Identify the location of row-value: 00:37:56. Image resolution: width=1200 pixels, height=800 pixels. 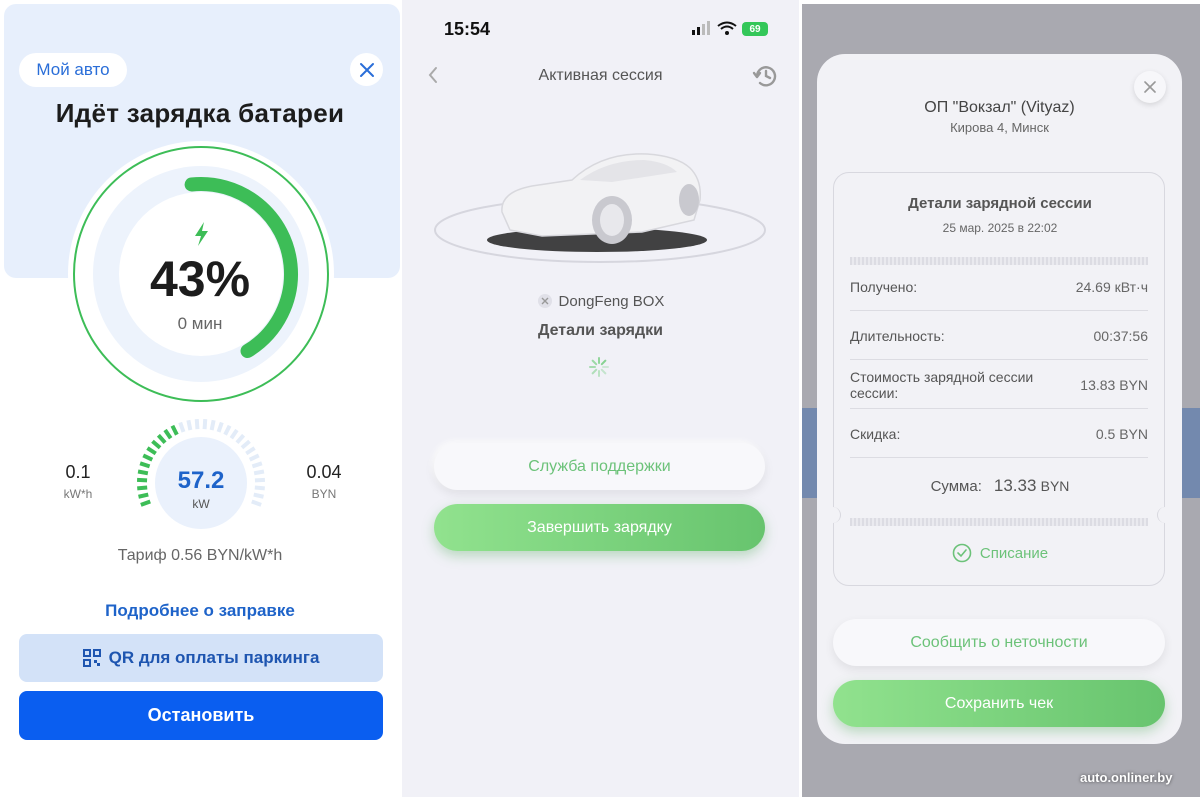
(1121, 335).